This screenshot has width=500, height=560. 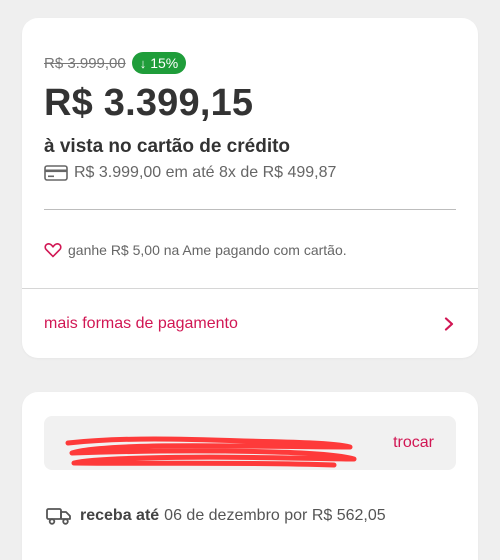 I want to click on more-payment-options-label: mais formas de pagamento, so click(x=141, y=323).